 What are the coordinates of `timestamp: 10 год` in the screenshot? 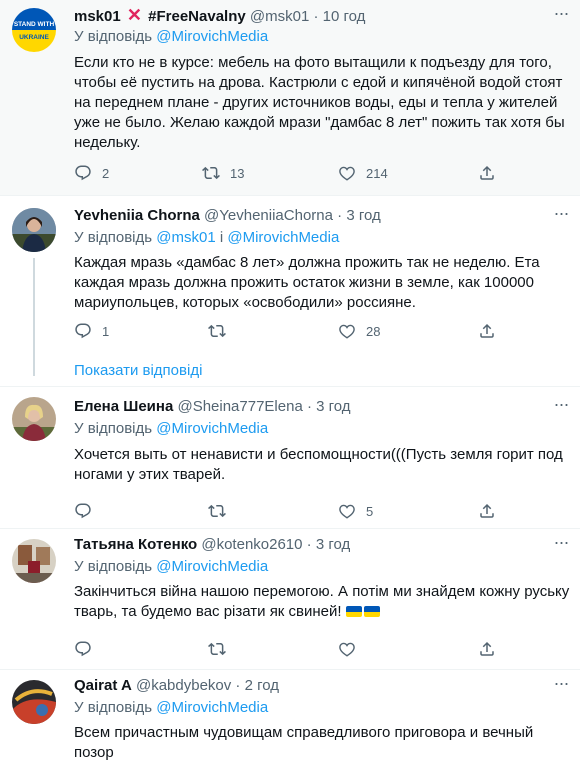 It's located at (344, 16).